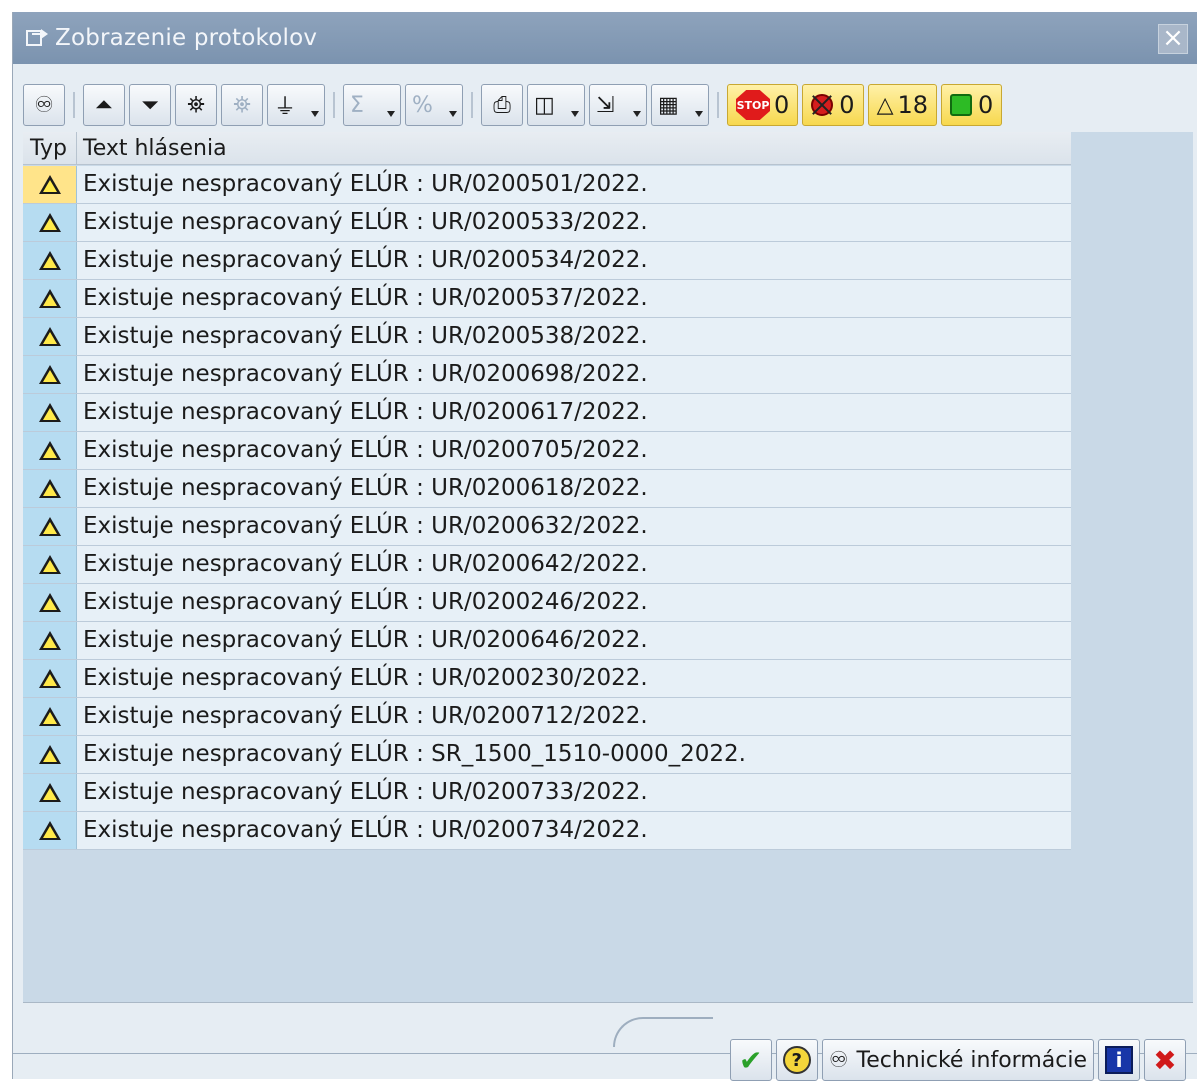 The image size is (1197, 1081). What do you see at coordinates (668, 105) in the screenshot?
I see `layout-icon: ▦` at bounding box center [668, 105].